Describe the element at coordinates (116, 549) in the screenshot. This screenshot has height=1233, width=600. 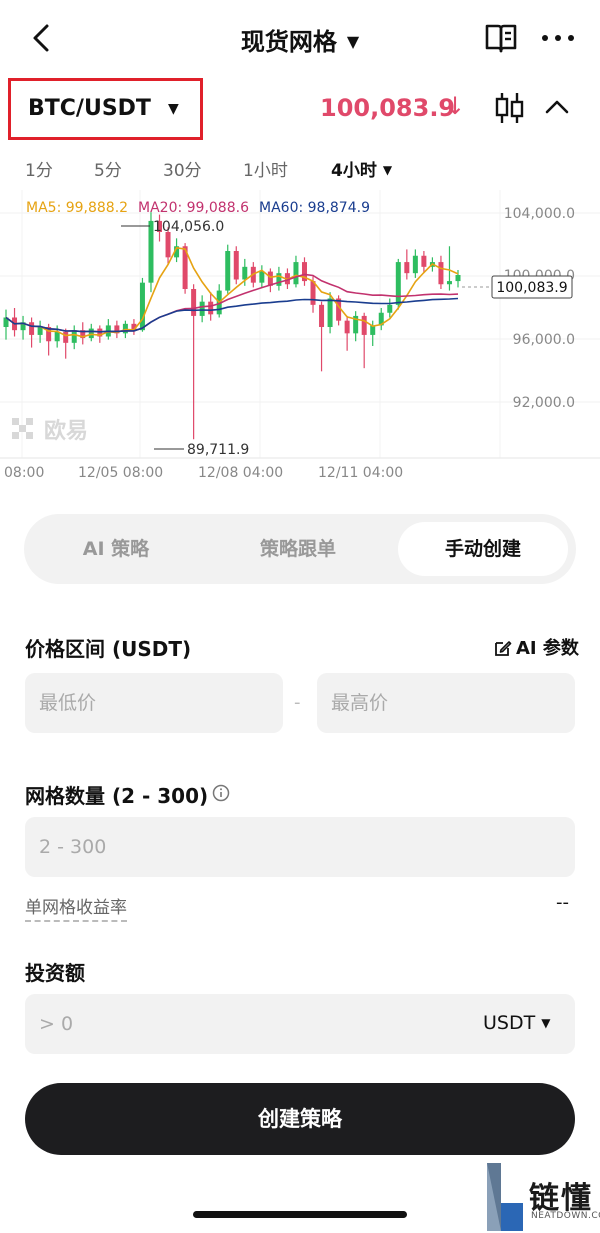
I see `tab-ai-strategy: AI 策略` at that location.